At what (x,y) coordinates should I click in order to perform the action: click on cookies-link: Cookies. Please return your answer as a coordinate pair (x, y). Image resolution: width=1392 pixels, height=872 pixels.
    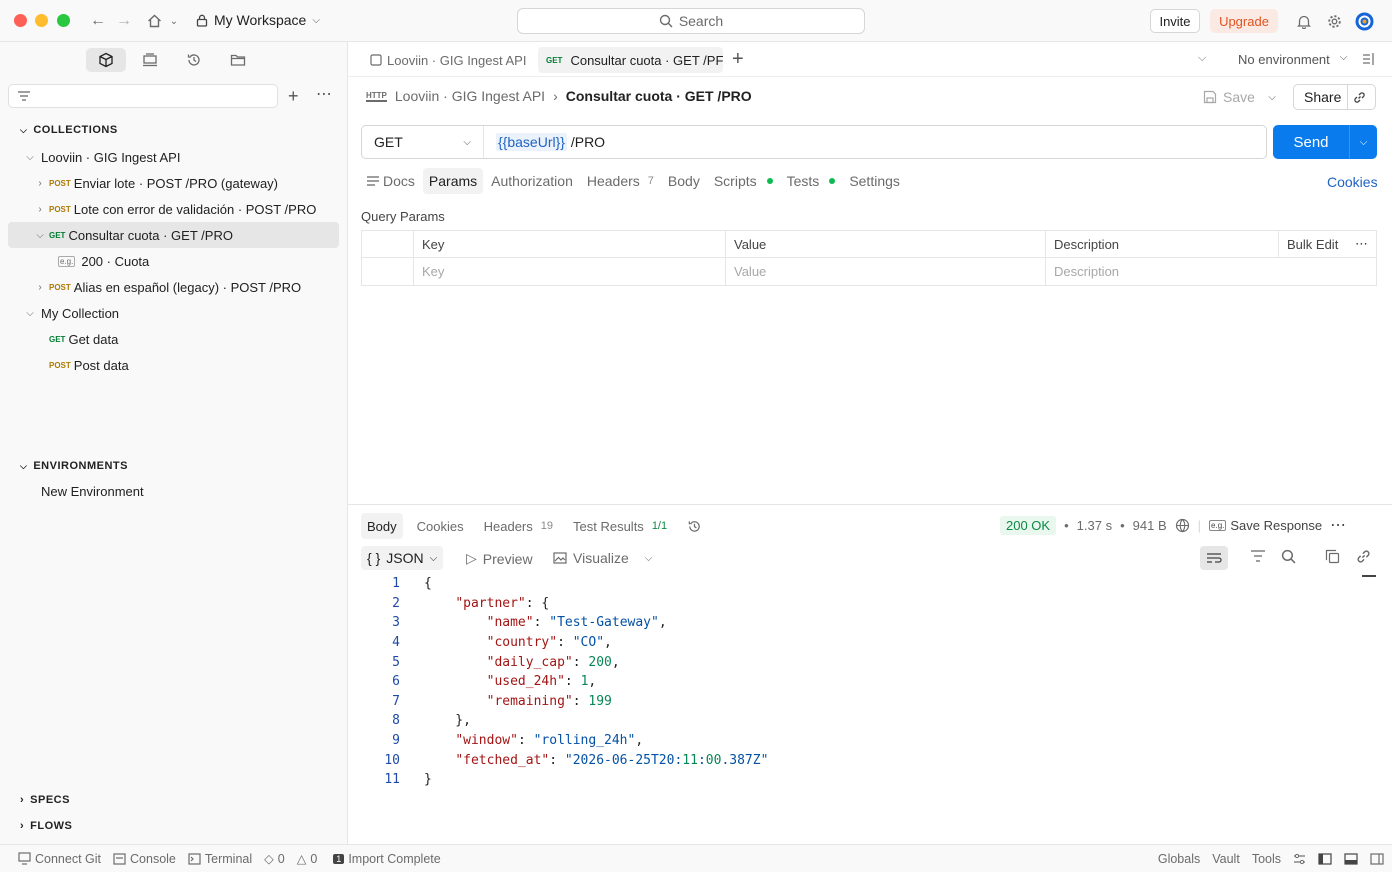
    Looking at the image, I should click on (1352, 182).